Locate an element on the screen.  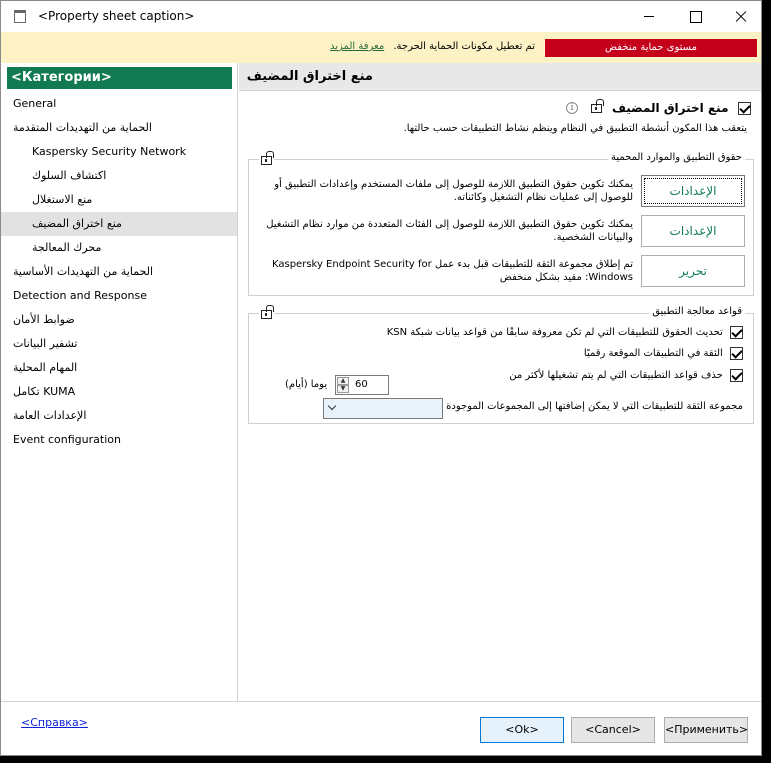
enable-component-checkbox is located at coordinates (744, 108).